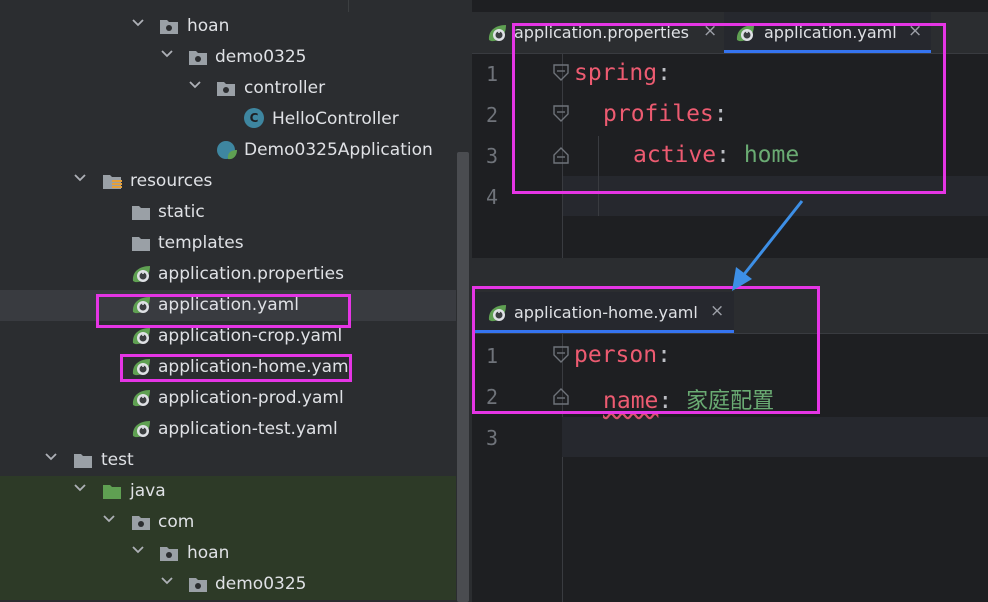  I want to click on tree-scrollbar-thumb, so click(463, 377).